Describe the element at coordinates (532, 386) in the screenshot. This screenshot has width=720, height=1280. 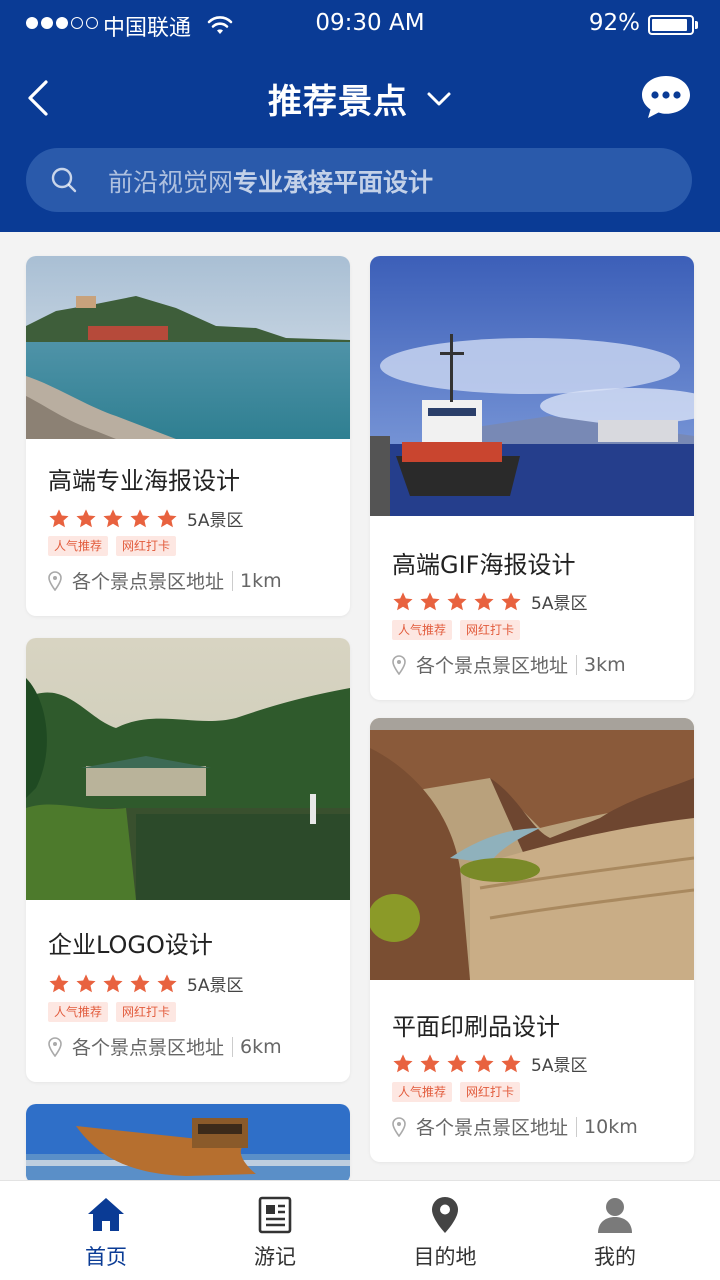
I see `harbor-tugboat-photo` at that location.